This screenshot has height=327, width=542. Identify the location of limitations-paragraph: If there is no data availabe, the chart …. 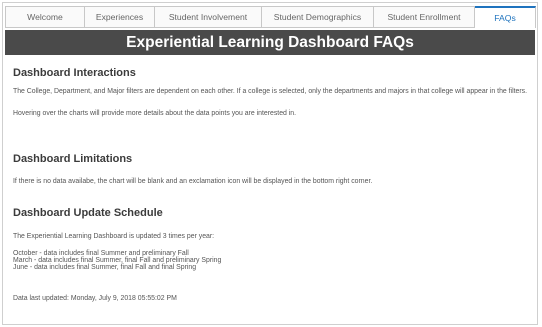
(193, 181).